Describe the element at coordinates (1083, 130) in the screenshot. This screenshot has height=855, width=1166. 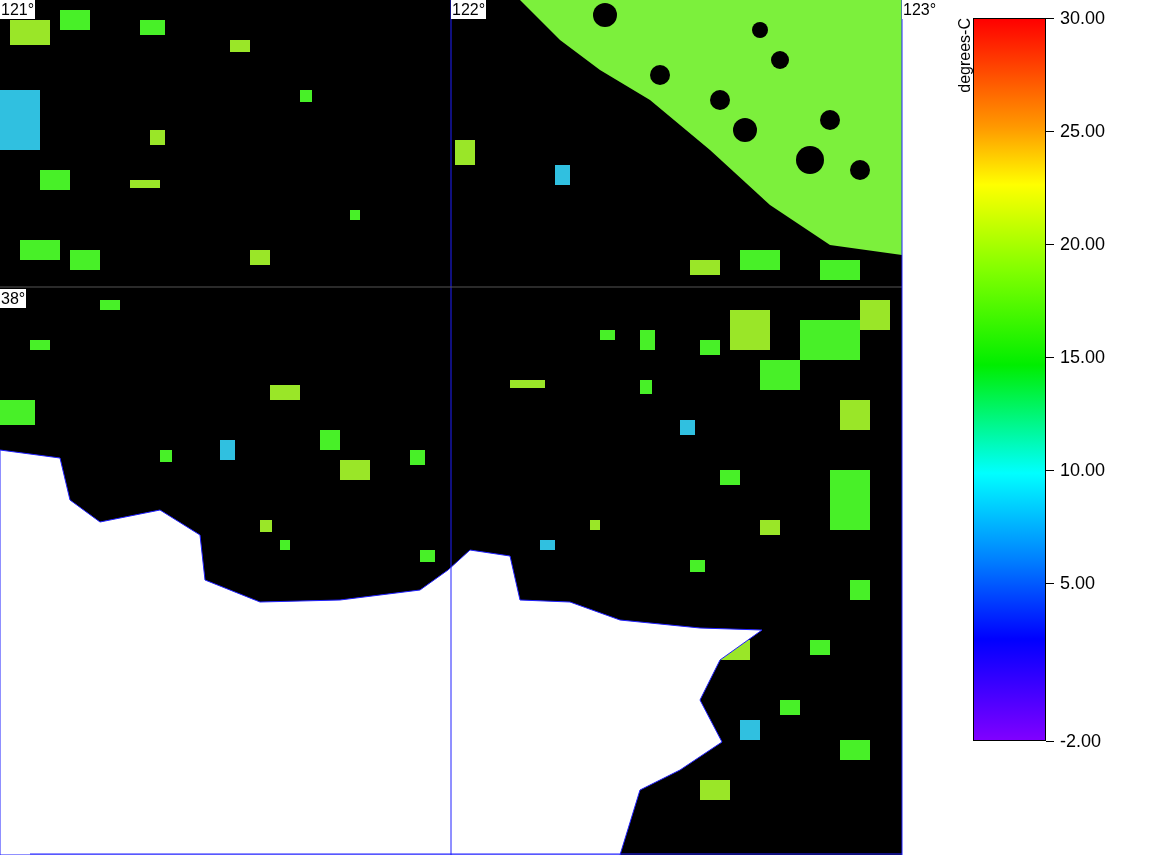
I see `color-scale-label: 25.00` at that location.